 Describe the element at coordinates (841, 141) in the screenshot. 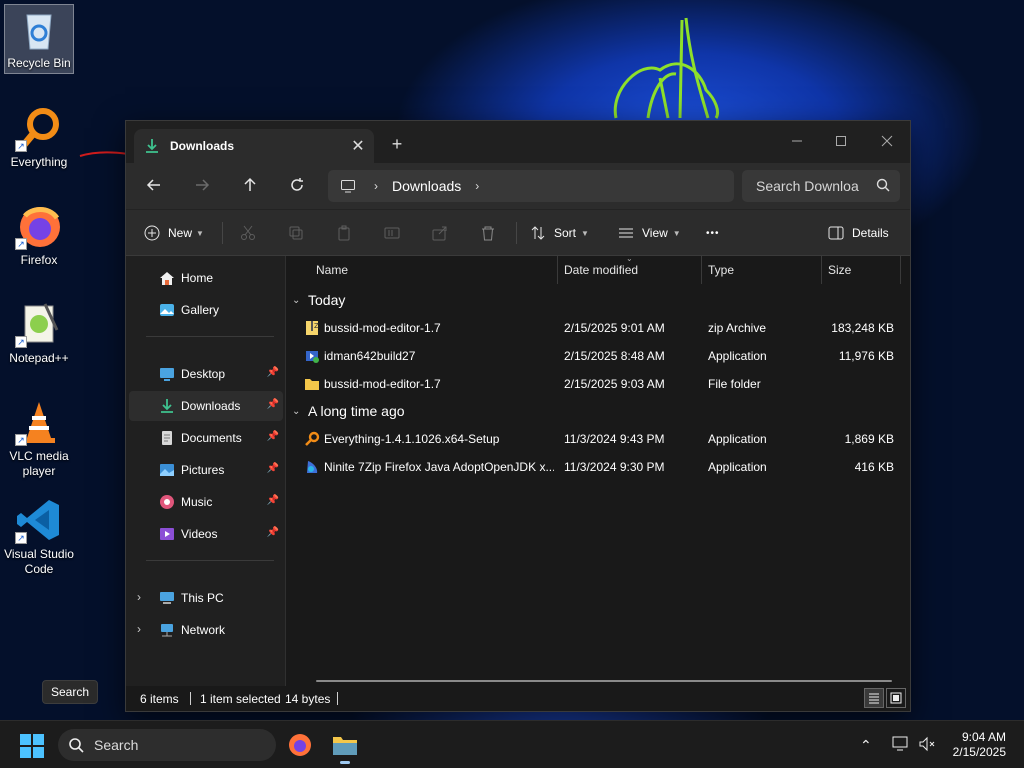

I see `maximize-icon` at that location.